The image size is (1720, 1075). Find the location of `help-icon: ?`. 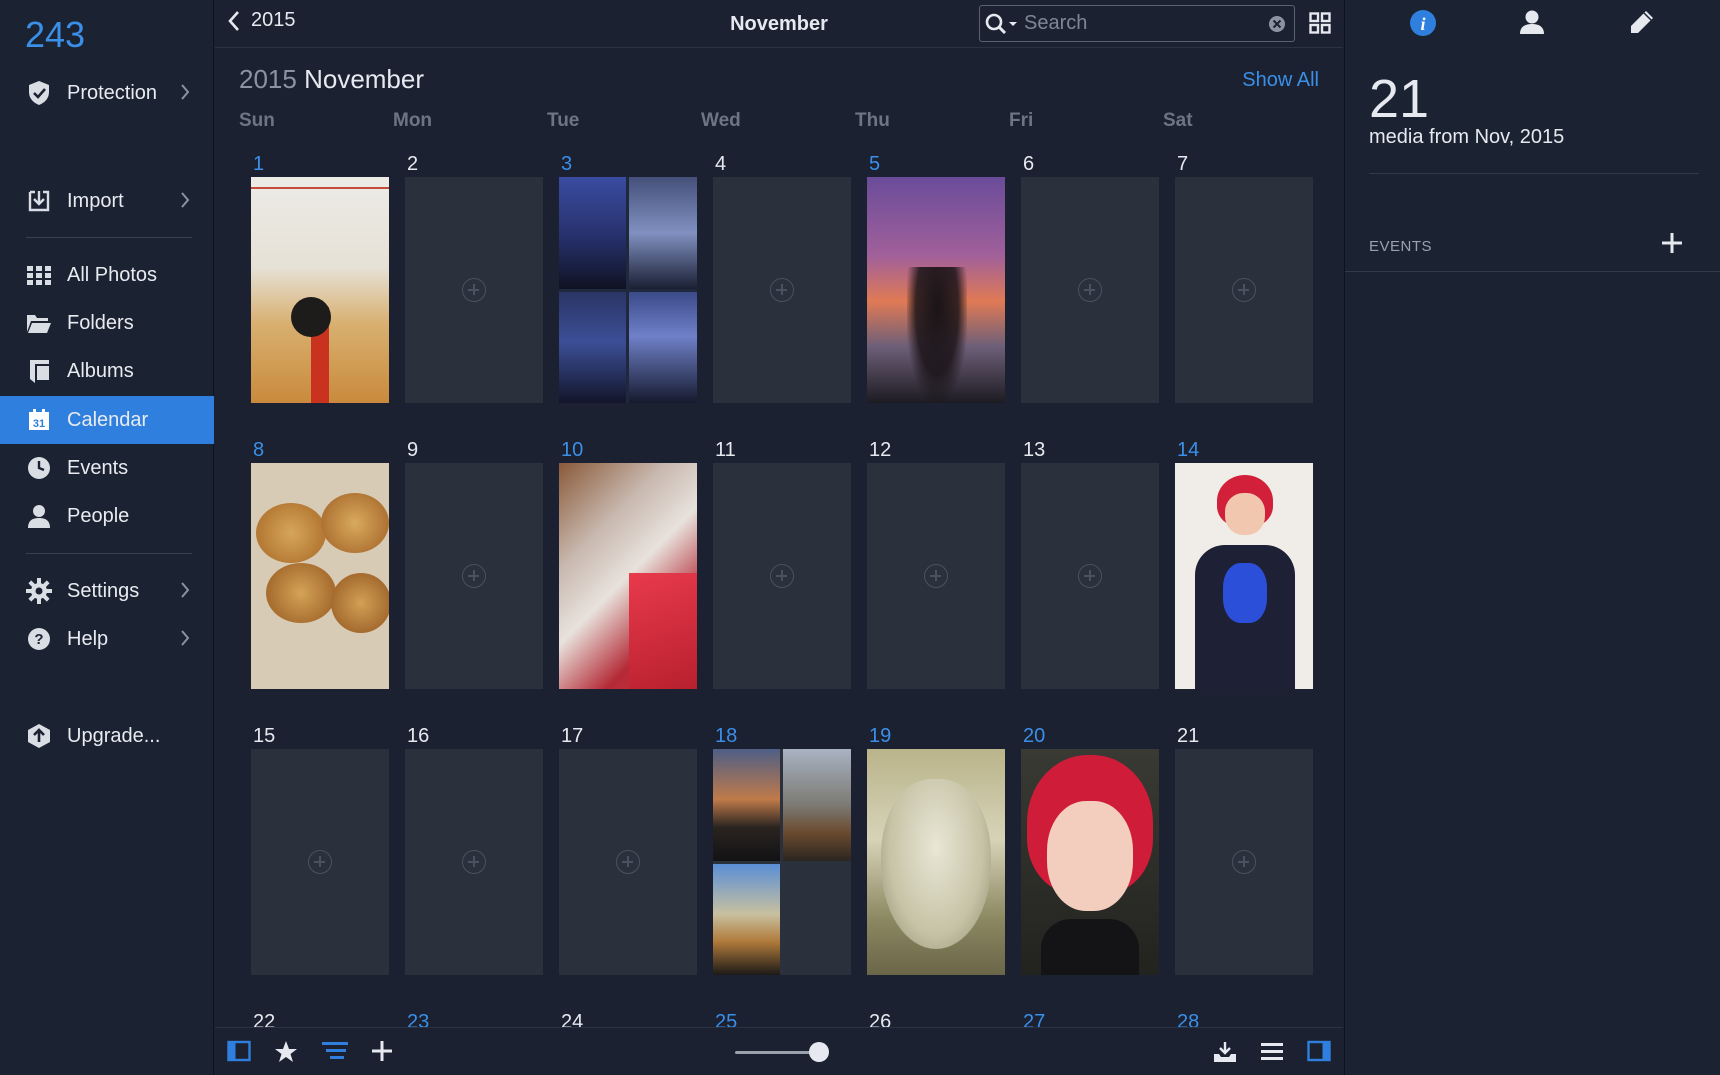

help-icon: ? is located at coordinates (39, 639).